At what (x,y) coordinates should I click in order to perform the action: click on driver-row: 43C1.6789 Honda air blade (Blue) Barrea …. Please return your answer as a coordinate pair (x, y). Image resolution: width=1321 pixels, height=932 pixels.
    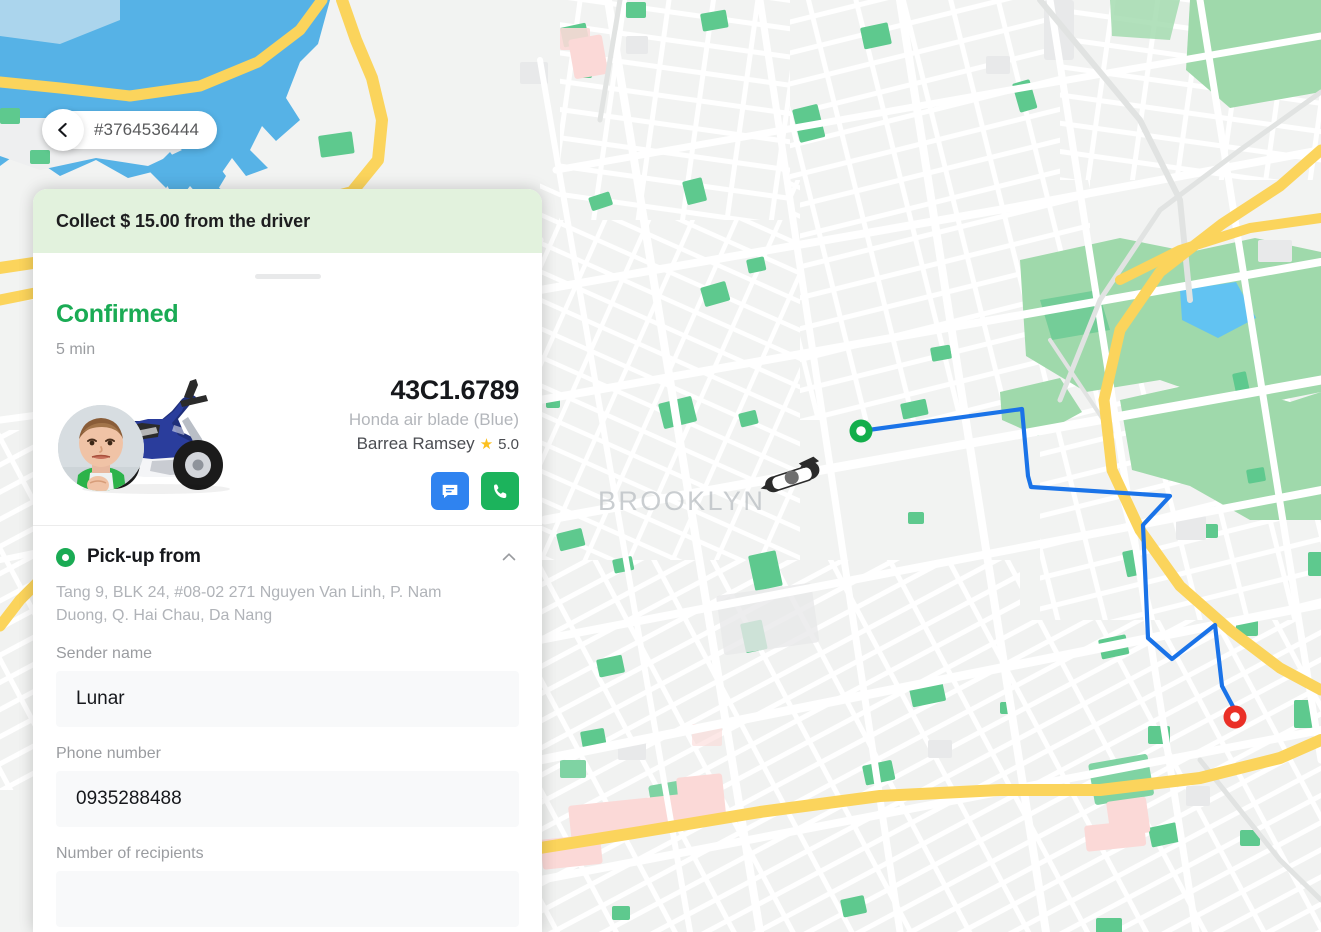
    Looking at the image, I should click on (287, 435).